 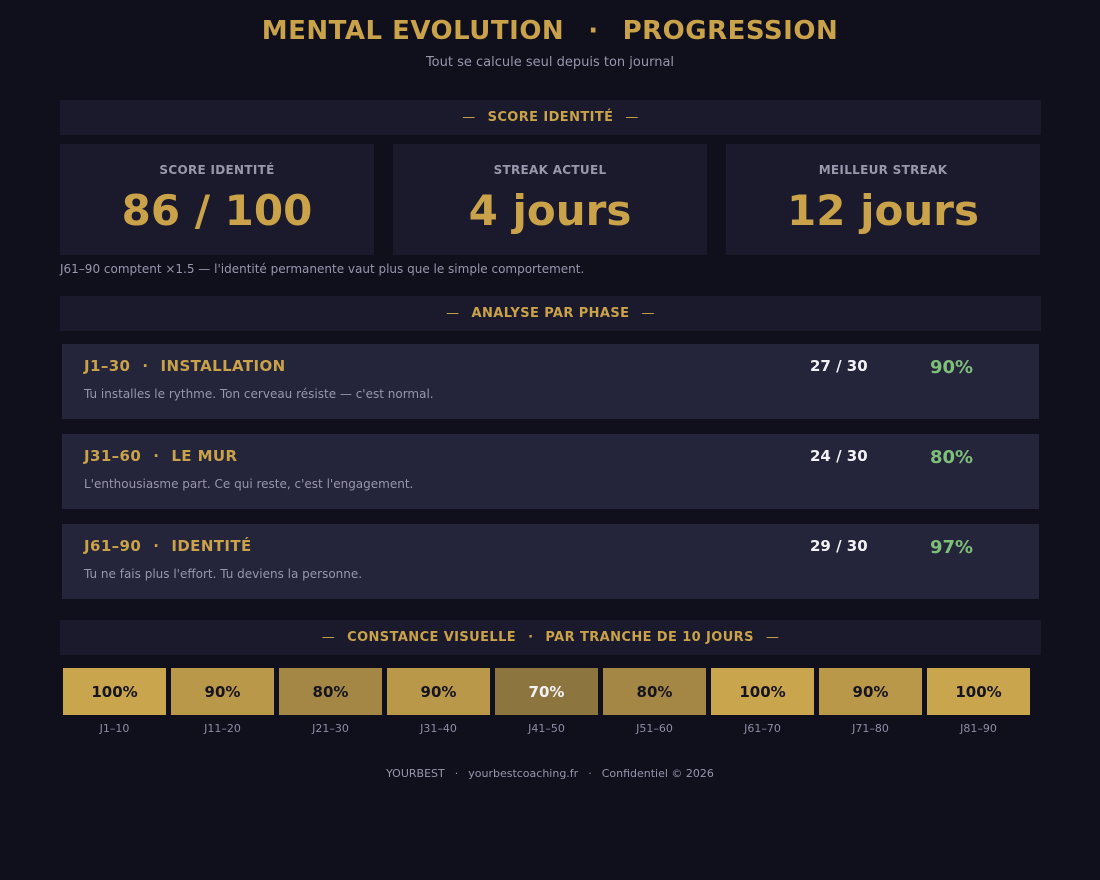 I want to click on section-title-phase: ANALYSE PAR PHASE, so click(x=550, y=313).